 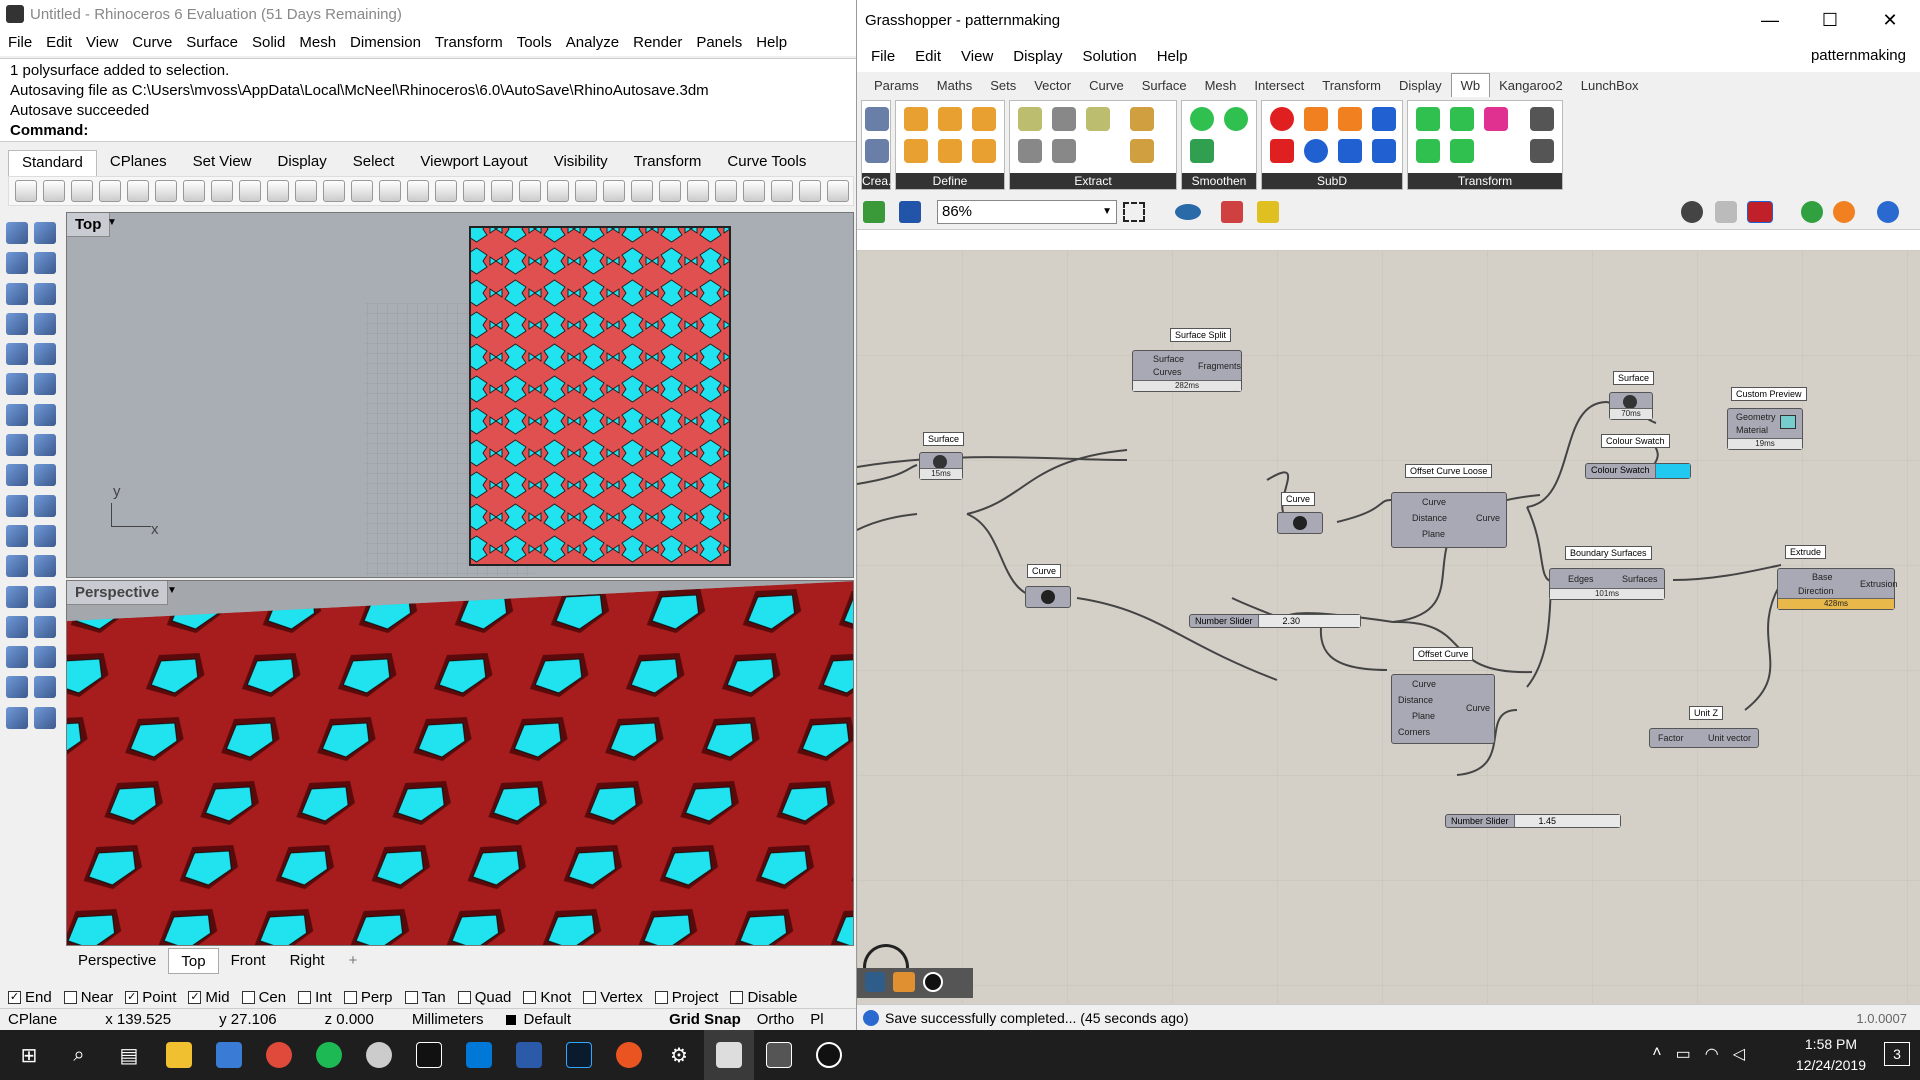 I want to click on minimize-icon: —, so click(x=1770, y=20).